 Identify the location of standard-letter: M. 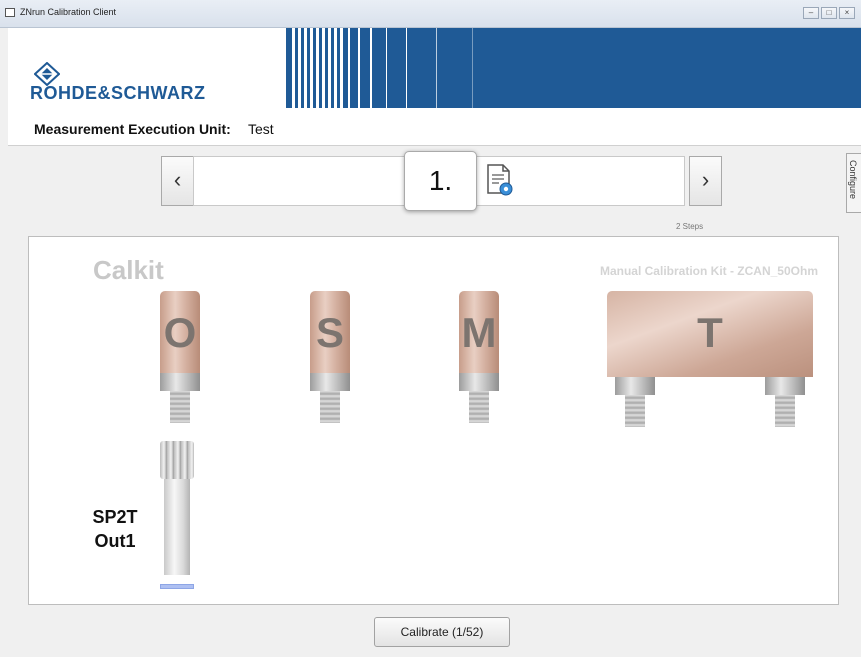
(479, 332).